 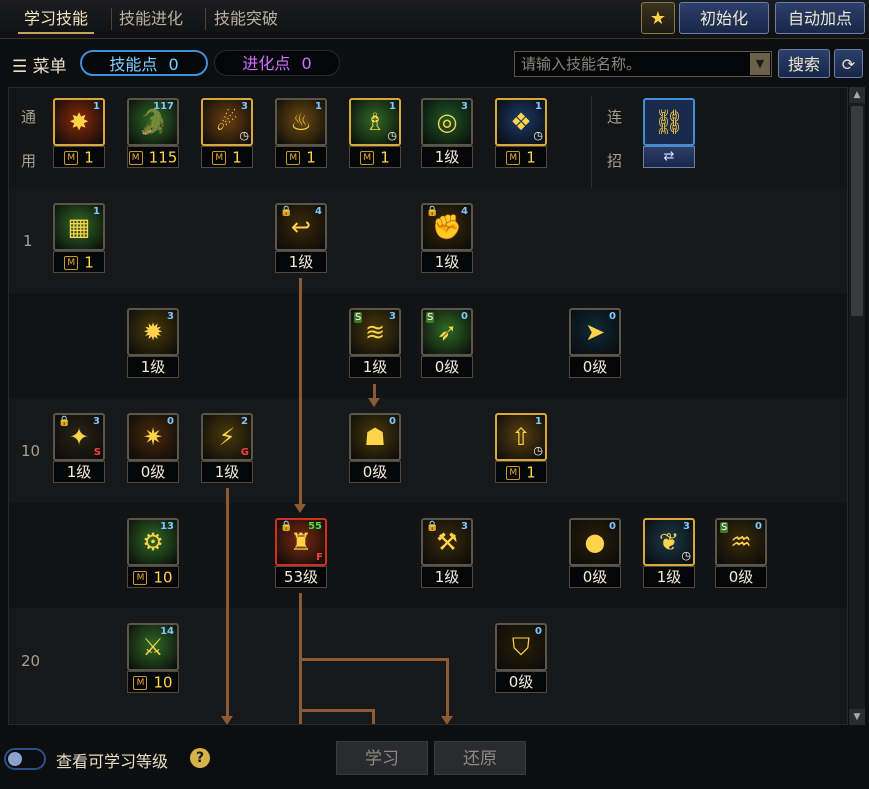 What do you see at coordinates (301, 227) in the screenshot?
I see `skill-icon-frame: ↩ 4 🔒` at bounding box center [301, 227].